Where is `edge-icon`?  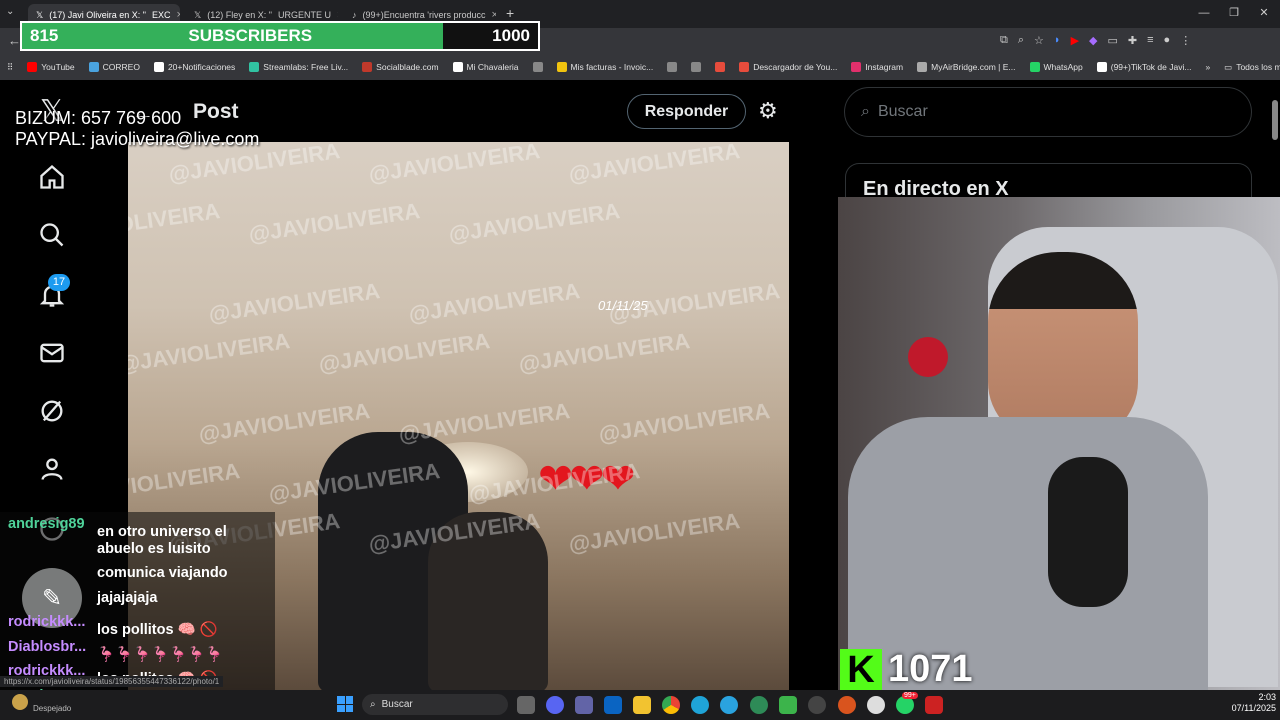 edge-icon is located at coordinates (700, 705).